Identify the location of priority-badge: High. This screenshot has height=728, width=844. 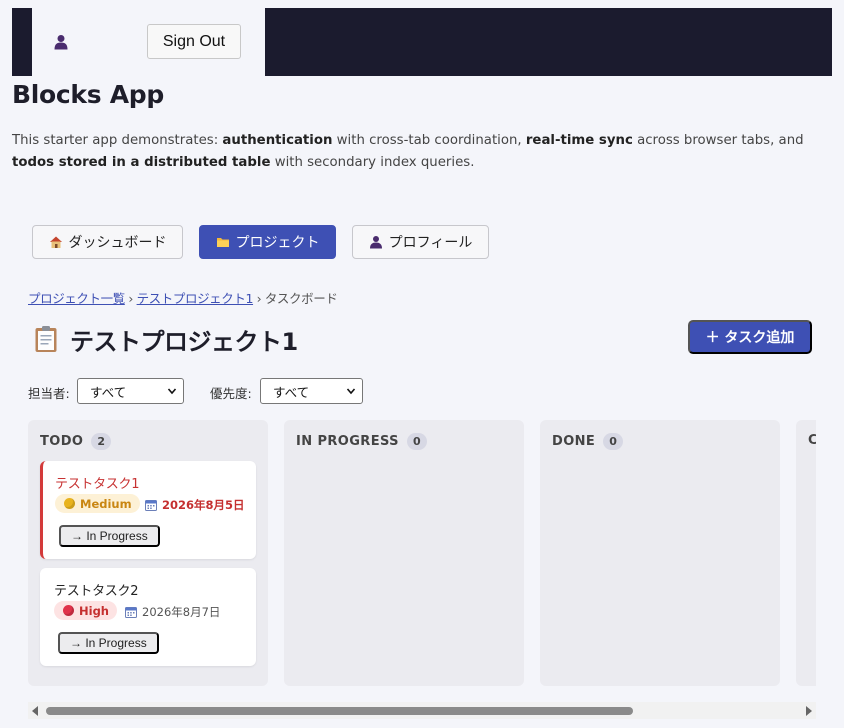
(85, 610).